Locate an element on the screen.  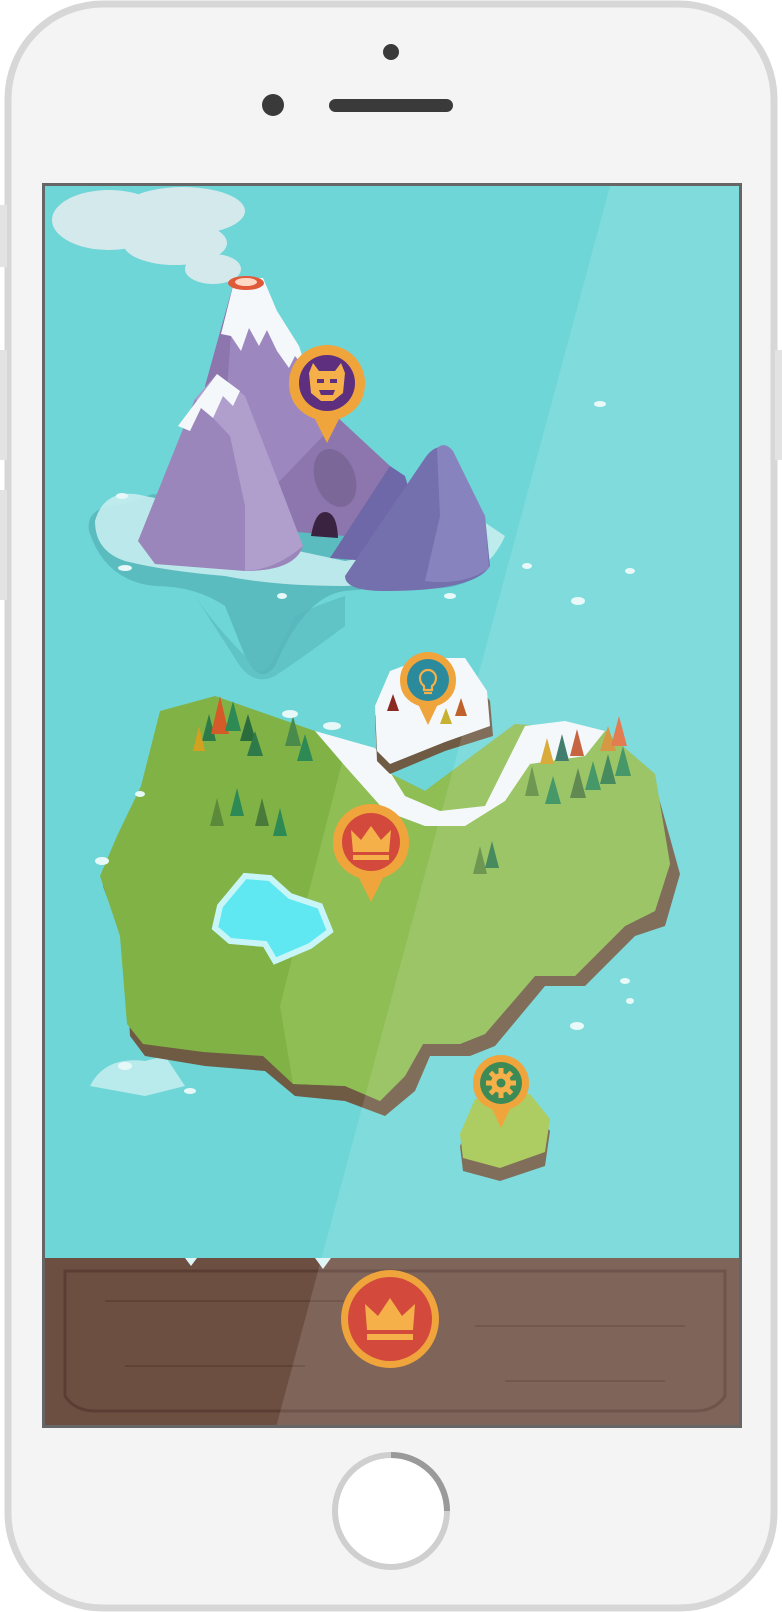
volcano-boss-pin is located at coordinates (327, 393).